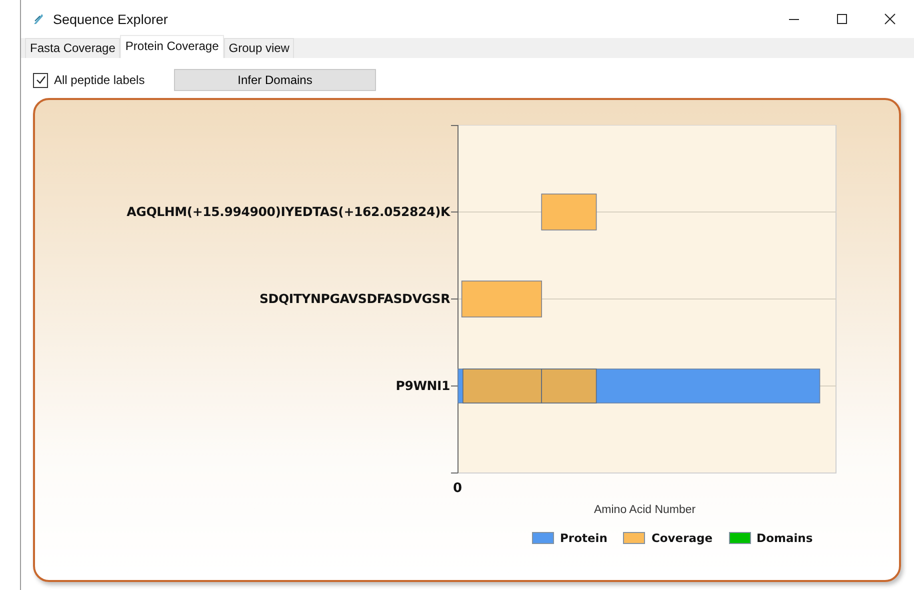 The width and height of the screenshot is (914, 590). What do you see at coordinates (172, 46) in the screenshot?
I see `tab: Protein Coverage` at bounding box center [172, 46].